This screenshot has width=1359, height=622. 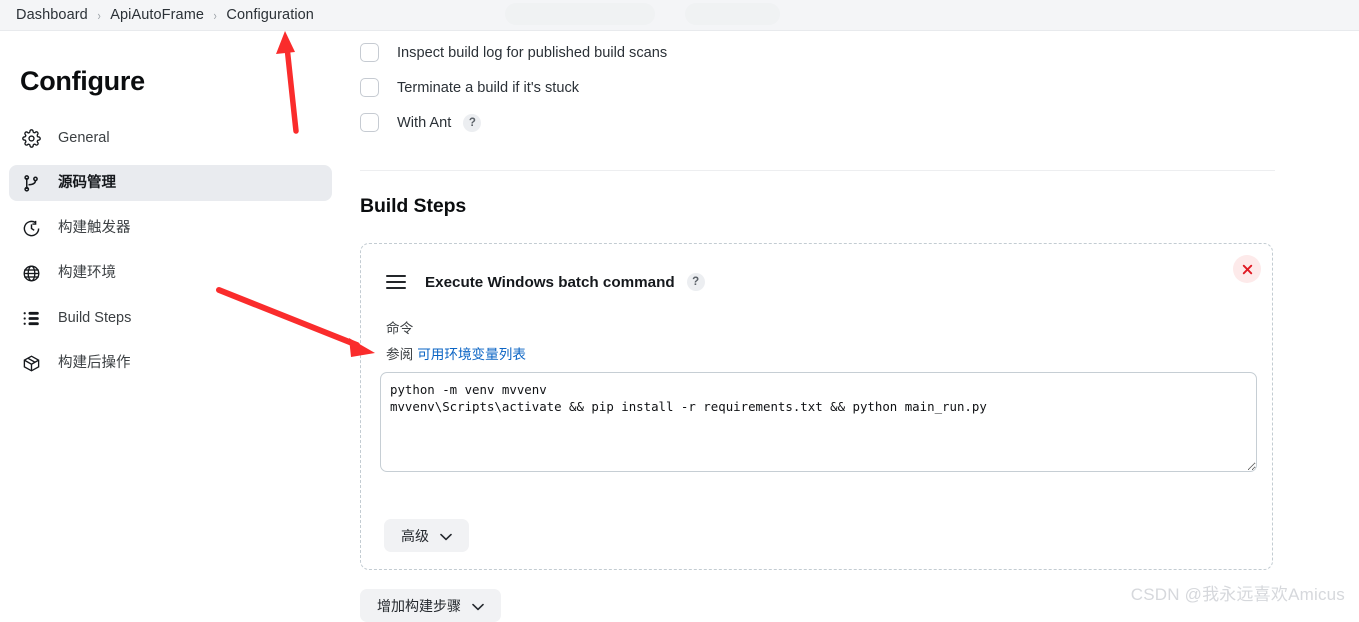 I want to click on env-vars-hint-prefix: 参阅, so click(x=400, y=354).